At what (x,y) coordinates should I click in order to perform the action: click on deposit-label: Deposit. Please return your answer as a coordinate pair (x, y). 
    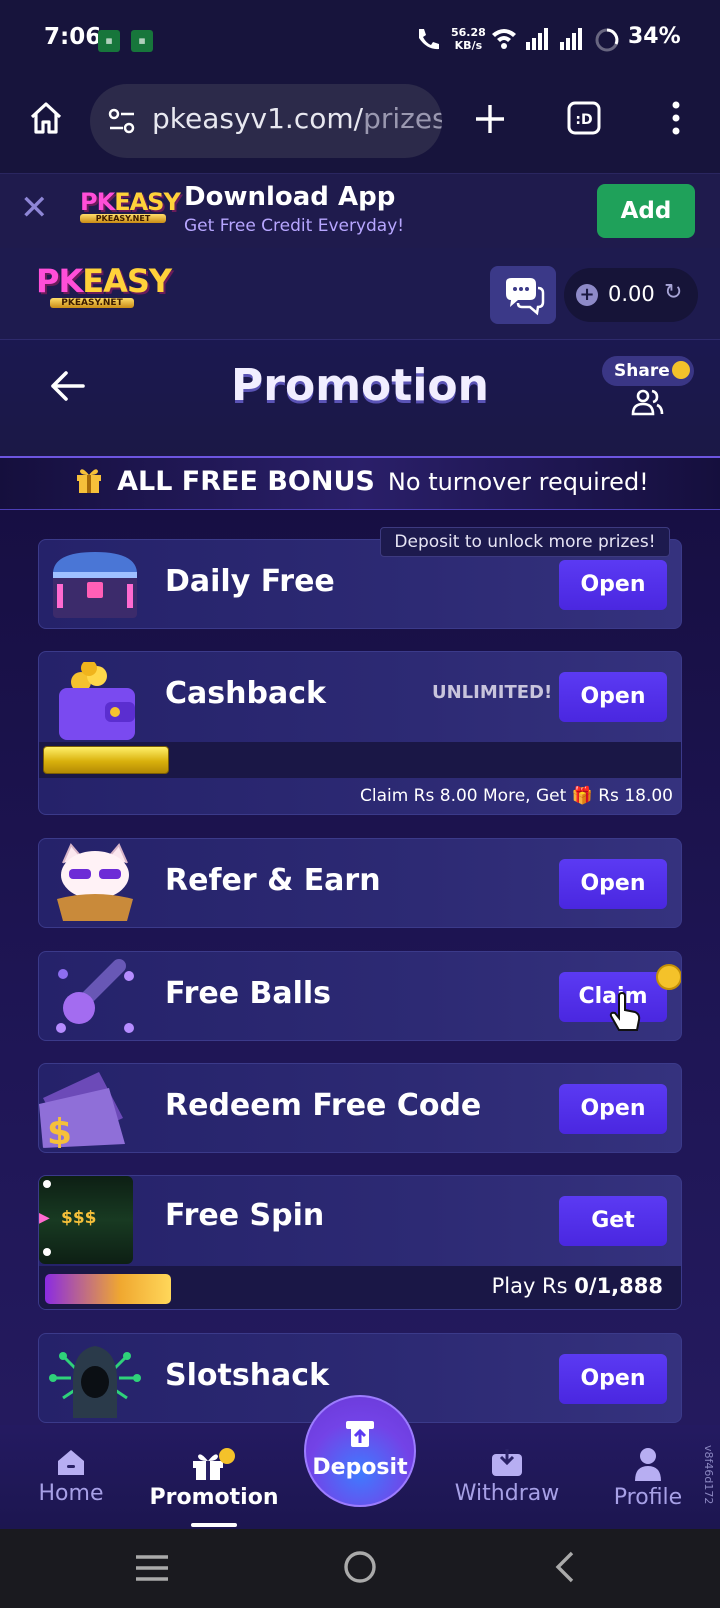
    Looking at the image, I should click on (360, 1467).